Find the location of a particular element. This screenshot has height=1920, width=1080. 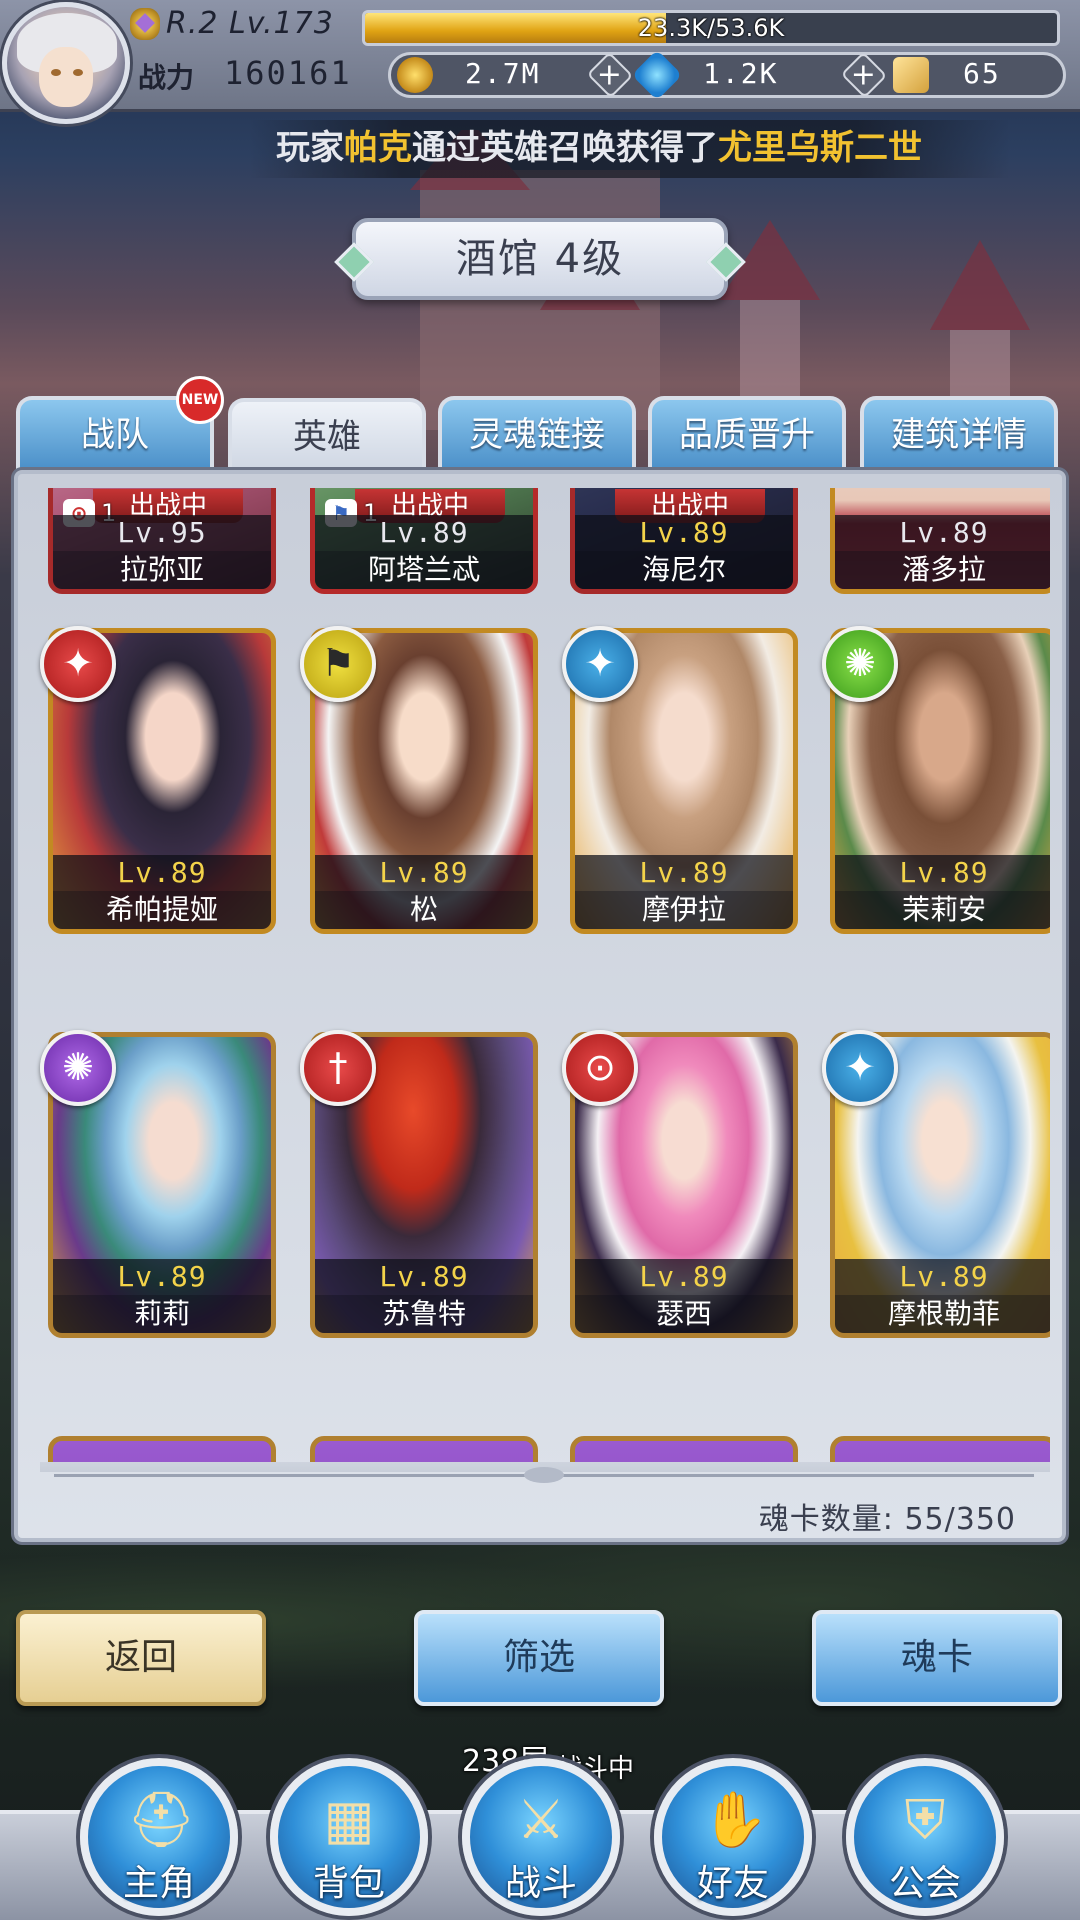

broadcast-message: 玩家帕克通过英雄召唤获得了尤里乌斯二世 is located at coordinates (630, 149).